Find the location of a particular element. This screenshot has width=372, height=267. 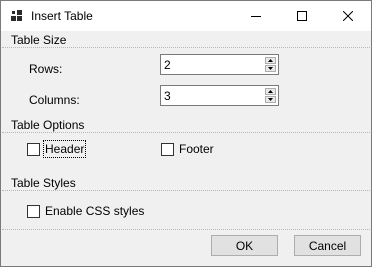

columns-label: Columns: is located at coordinates (54, 100).